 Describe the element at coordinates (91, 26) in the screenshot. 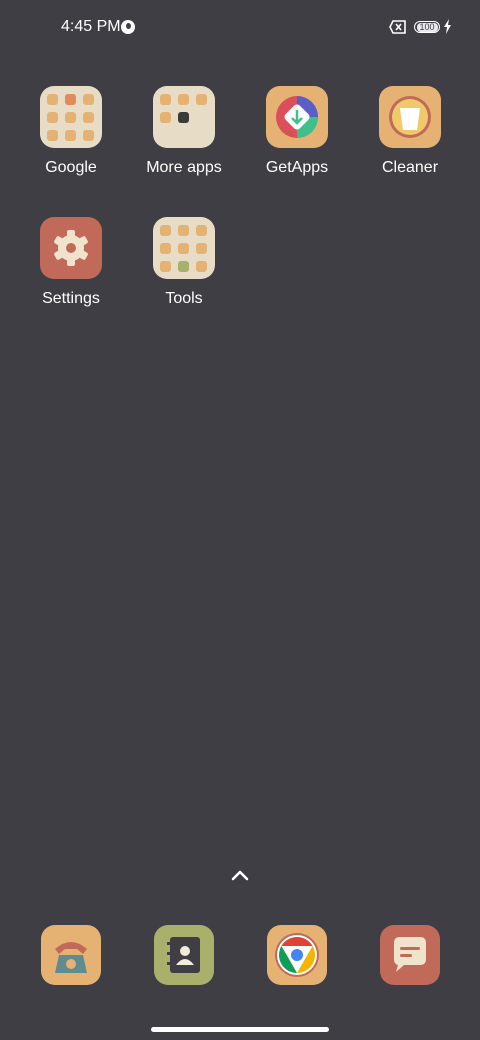

I see `status-time: 4:45 PM` at that location.